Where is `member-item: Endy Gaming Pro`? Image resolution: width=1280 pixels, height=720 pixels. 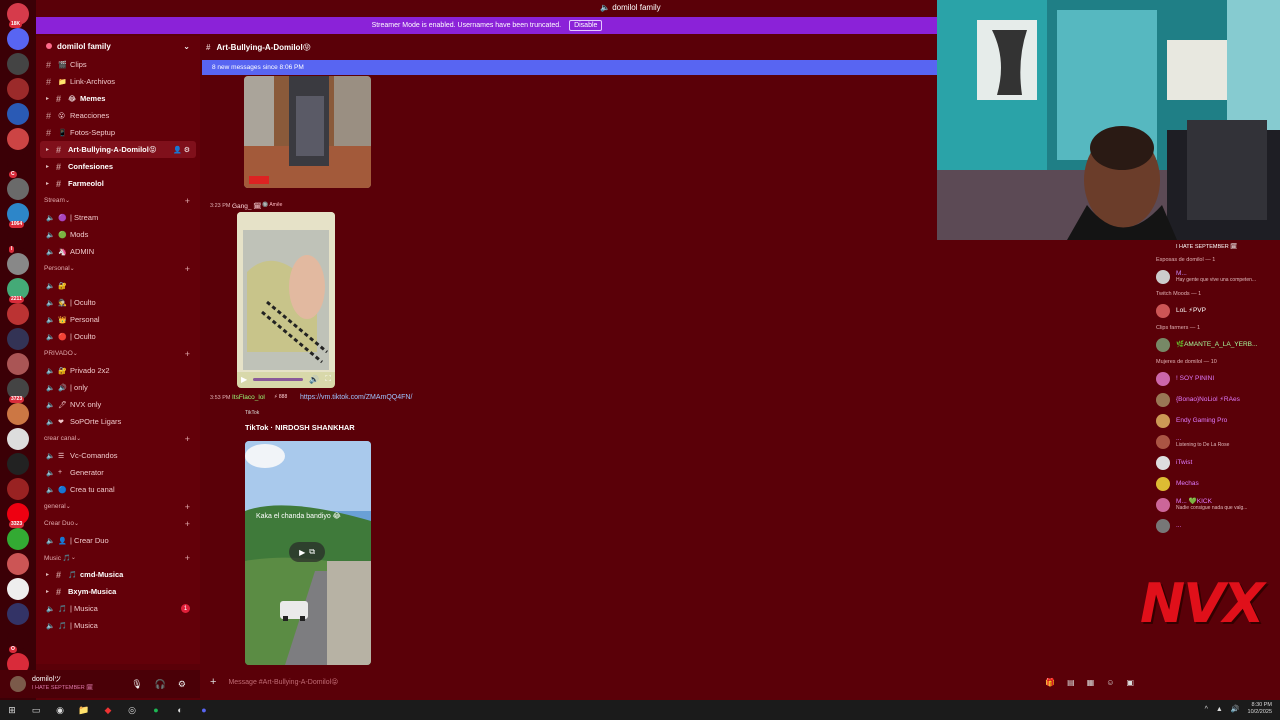
member-item: Endy Gaming Pro is located at coordinates (1215, 420).